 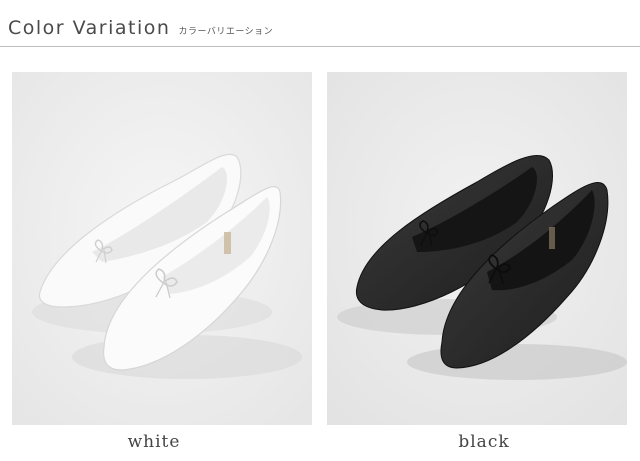 I want to click on header-divider, so click(x=320, y=46).